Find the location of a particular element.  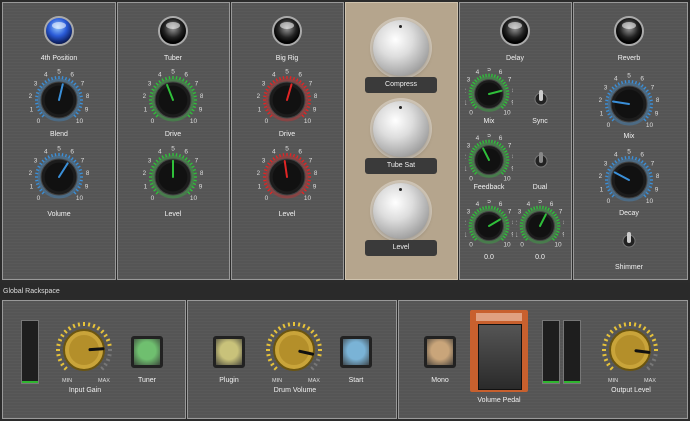

mono-pad is located at coordinates (440, 352).